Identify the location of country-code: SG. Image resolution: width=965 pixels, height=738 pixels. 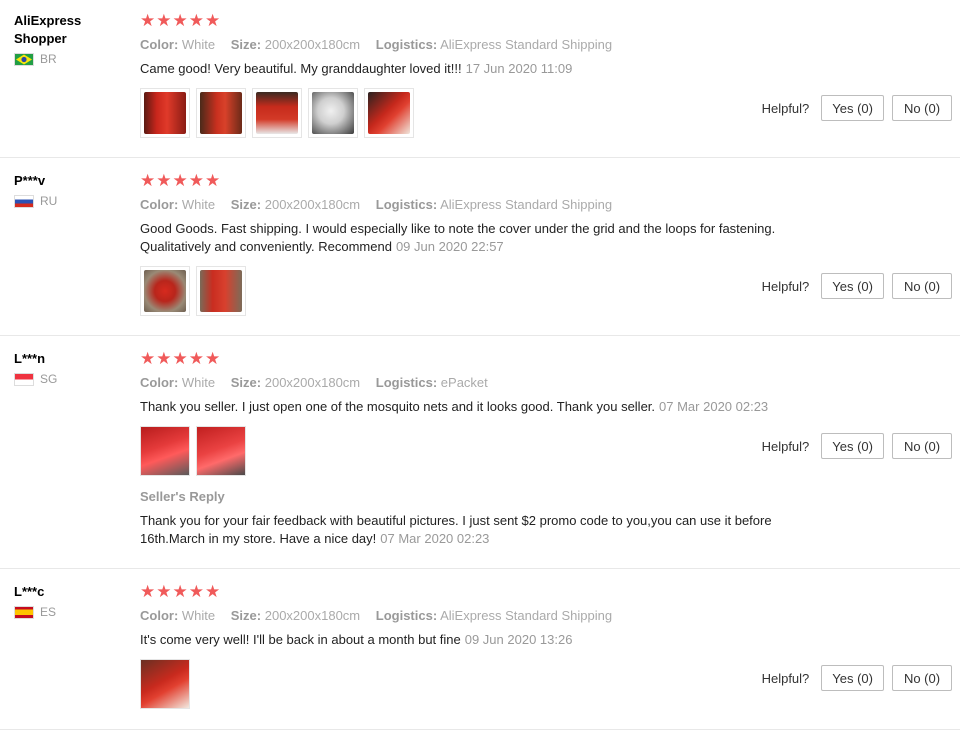
(49, 379).